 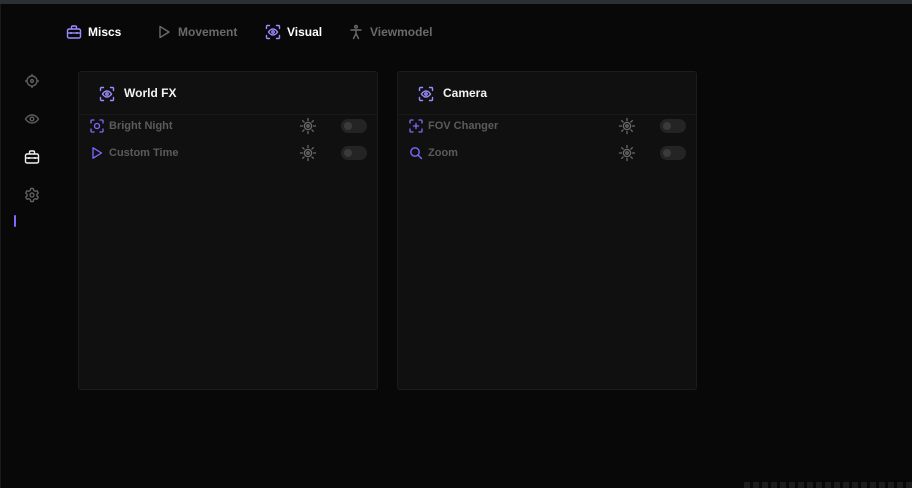 I want to click on tab-movement: Movement, so click(x=196, y=32).